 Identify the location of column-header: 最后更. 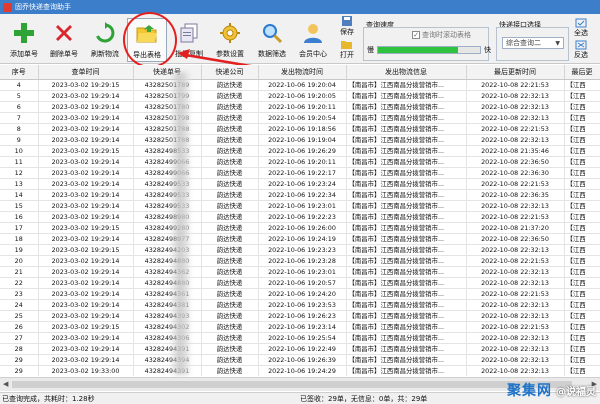
(582, 72).